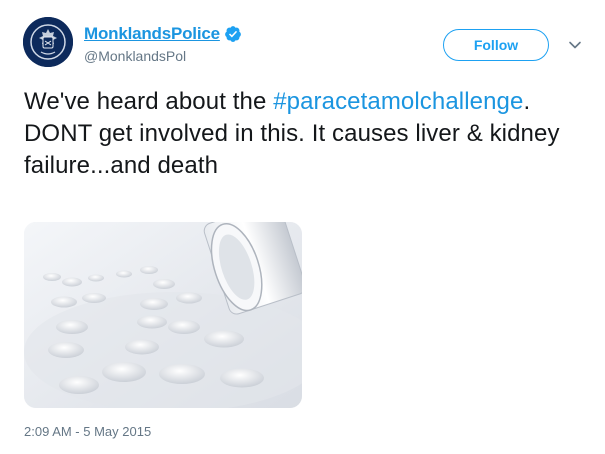 The image size is (605, 454). I want to click on account-info: MonklandsPolice @MonklandsPol, so click(163, 43).